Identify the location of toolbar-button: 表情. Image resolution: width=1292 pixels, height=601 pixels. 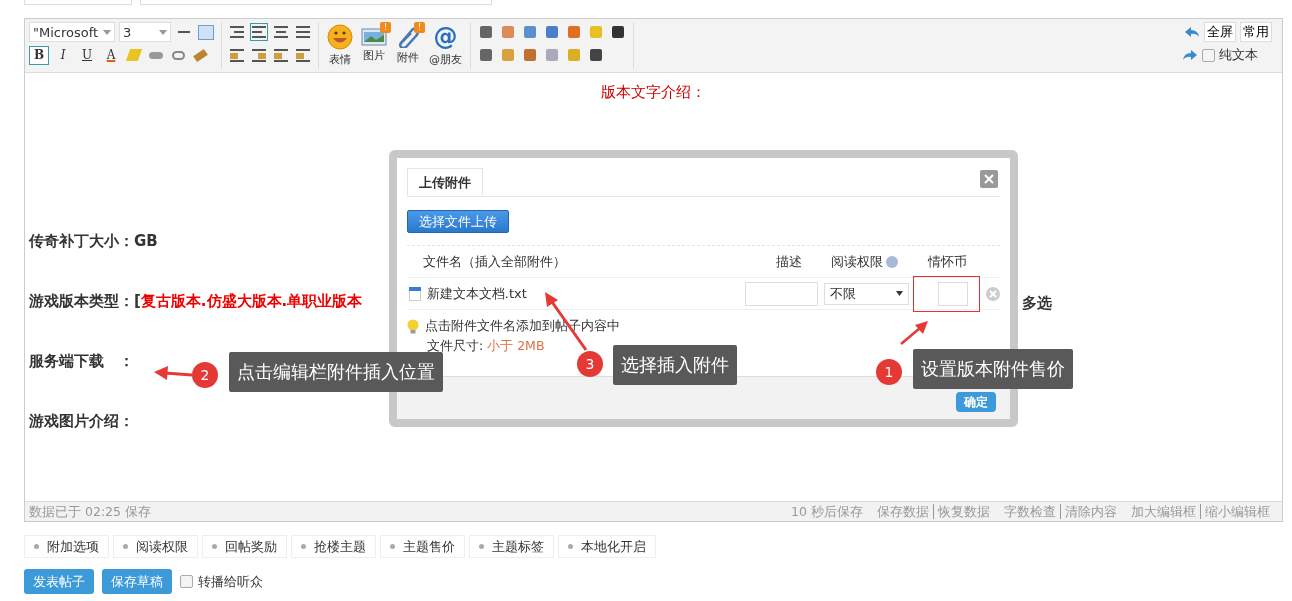
(340, 44).